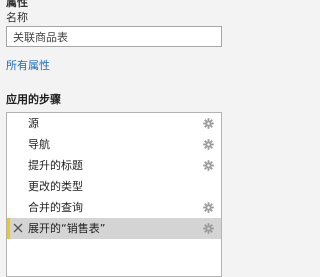 The height and width of the screenshot is (277, 320). Describe the element at coordinates (33, 99) in the screenshot. I see `applied-steps-title: 应用的步骤` at that location.